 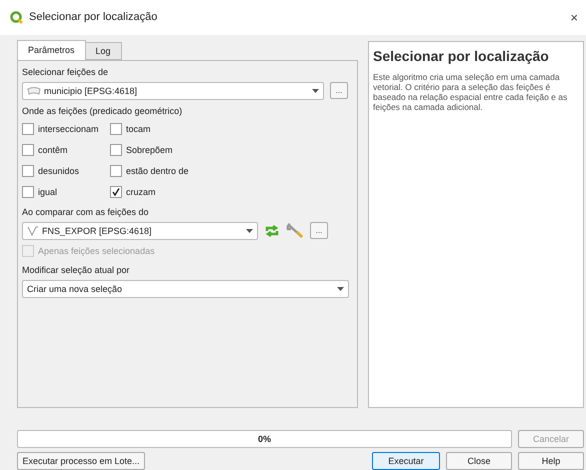 What do you see at coordinates (34, 90) in the screenshot?
I see `polygon-layer-icon` at bounding box center [34, 90].